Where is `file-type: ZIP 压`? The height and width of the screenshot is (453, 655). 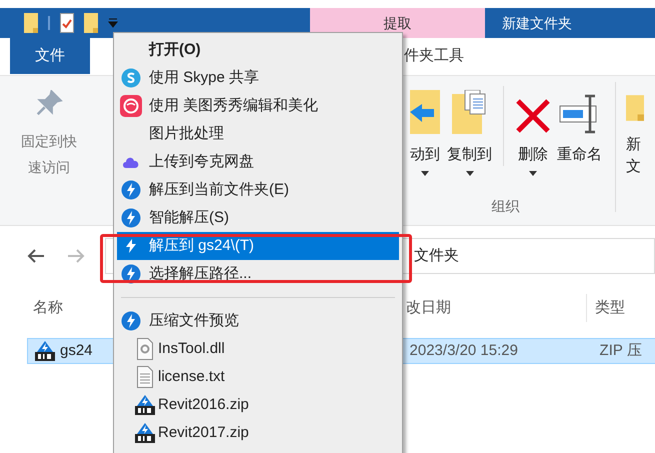 file-type: ZIP 压 is located at coordinates (621, 350).